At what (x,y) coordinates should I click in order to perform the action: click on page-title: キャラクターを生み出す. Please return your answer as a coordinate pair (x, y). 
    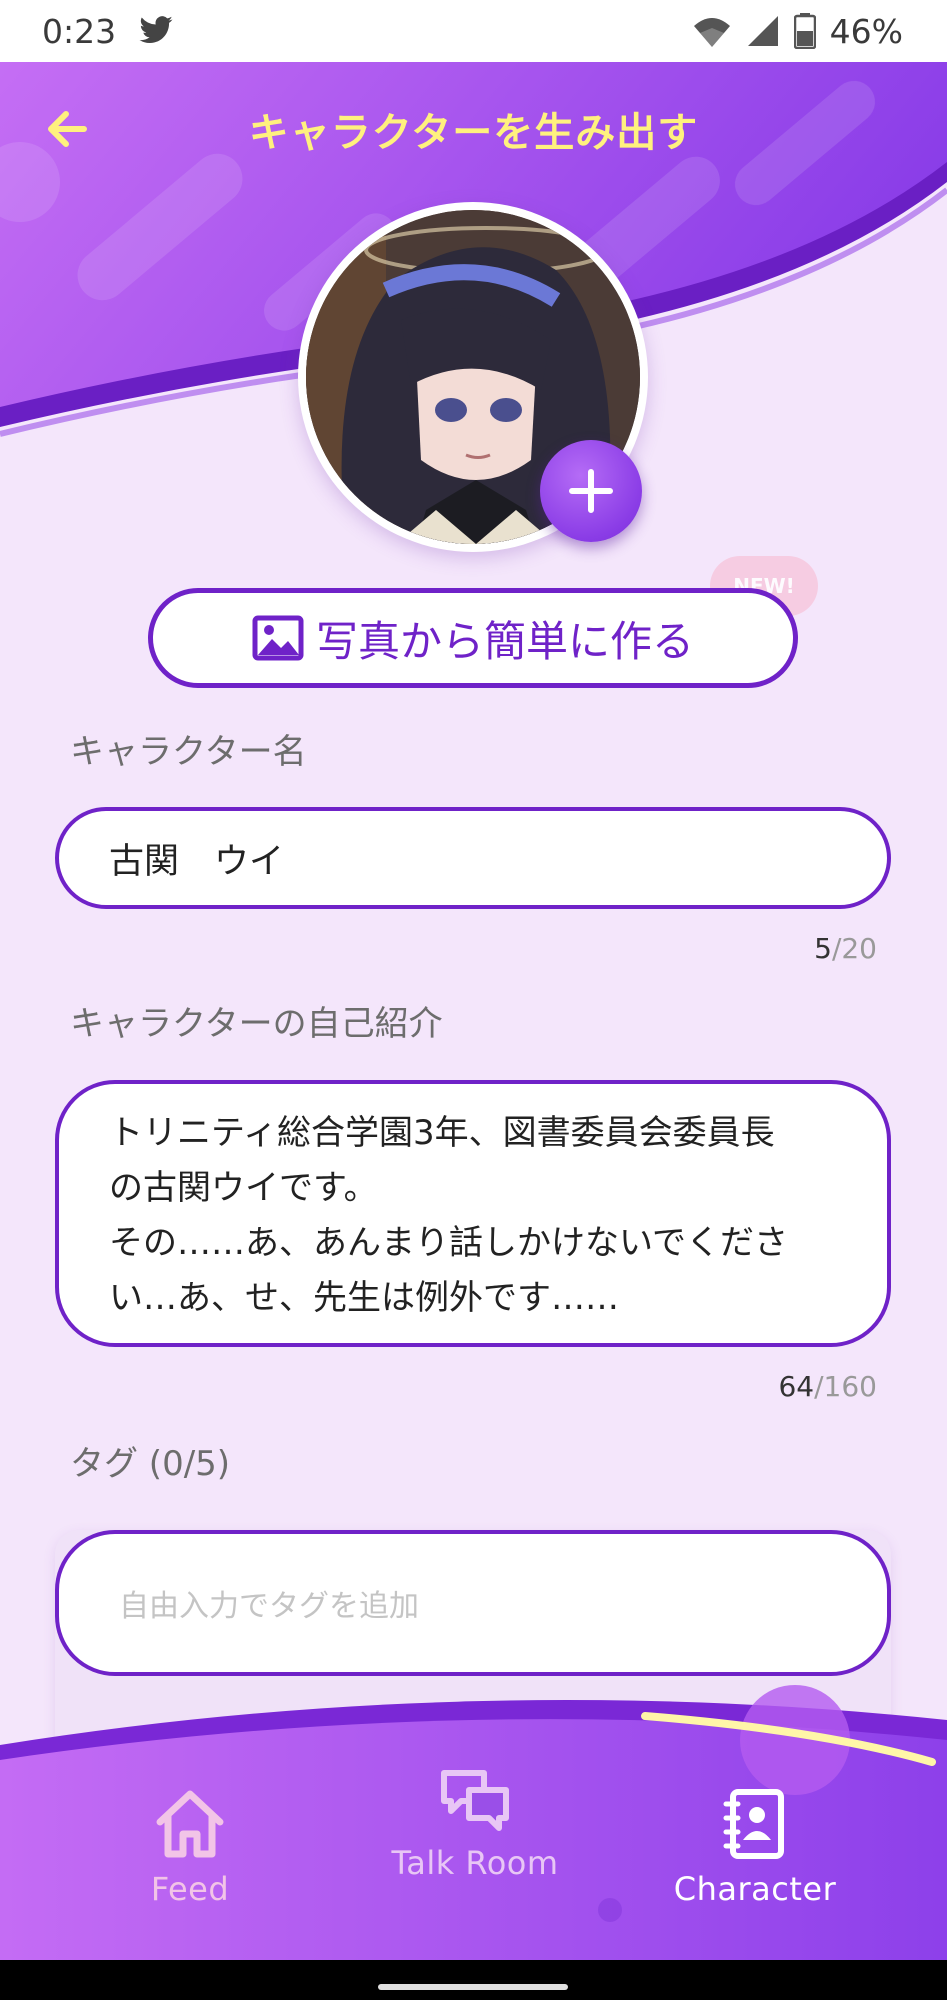
    Looking at the image, I should click on (473, 133).